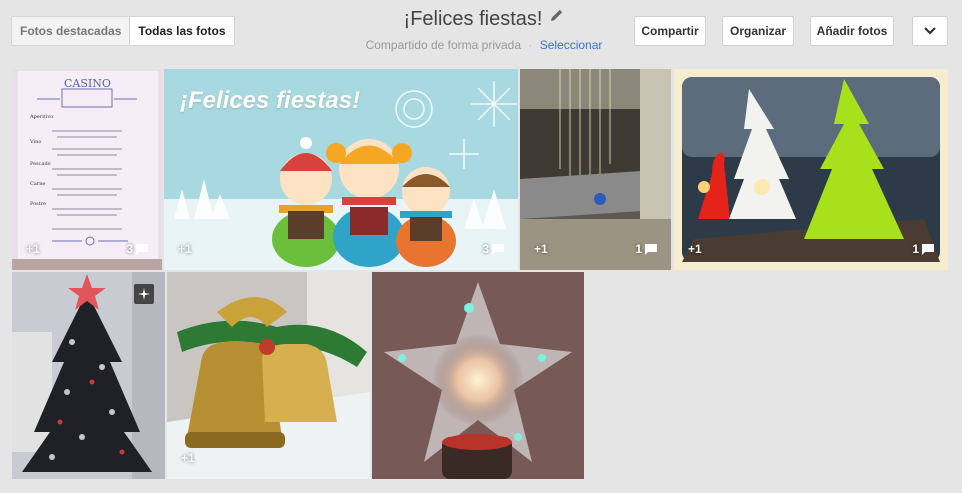 This screenshot has height=493, width=962. I want to click on menu-line-4: Carne, so click(38, 184).